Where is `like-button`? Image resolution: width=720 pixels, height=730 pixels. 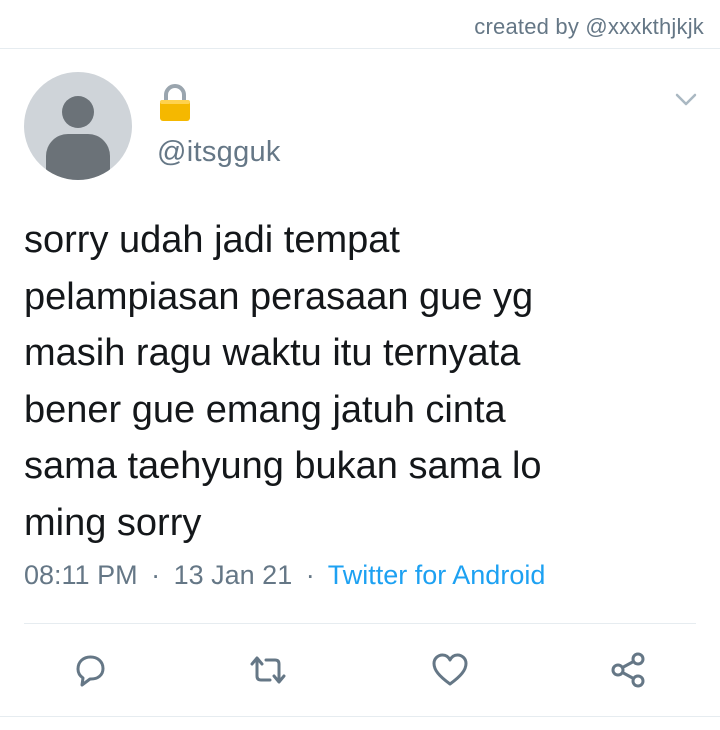
like-button is located at coordinates (450, 670).